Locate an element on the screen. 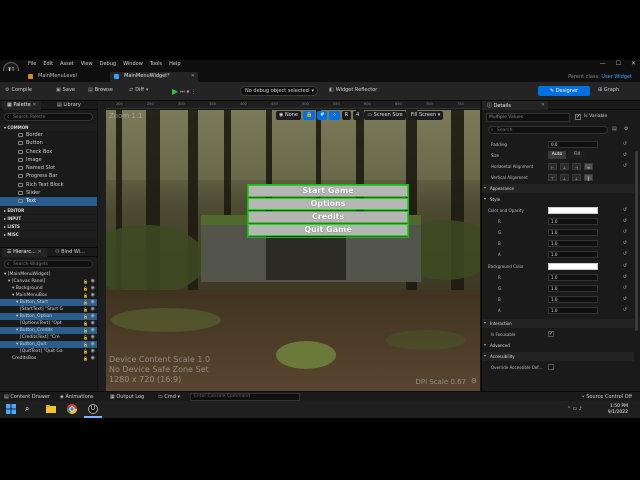 The image size is (640, 480). snap-count: 4 is located at coordinates (358, 115).